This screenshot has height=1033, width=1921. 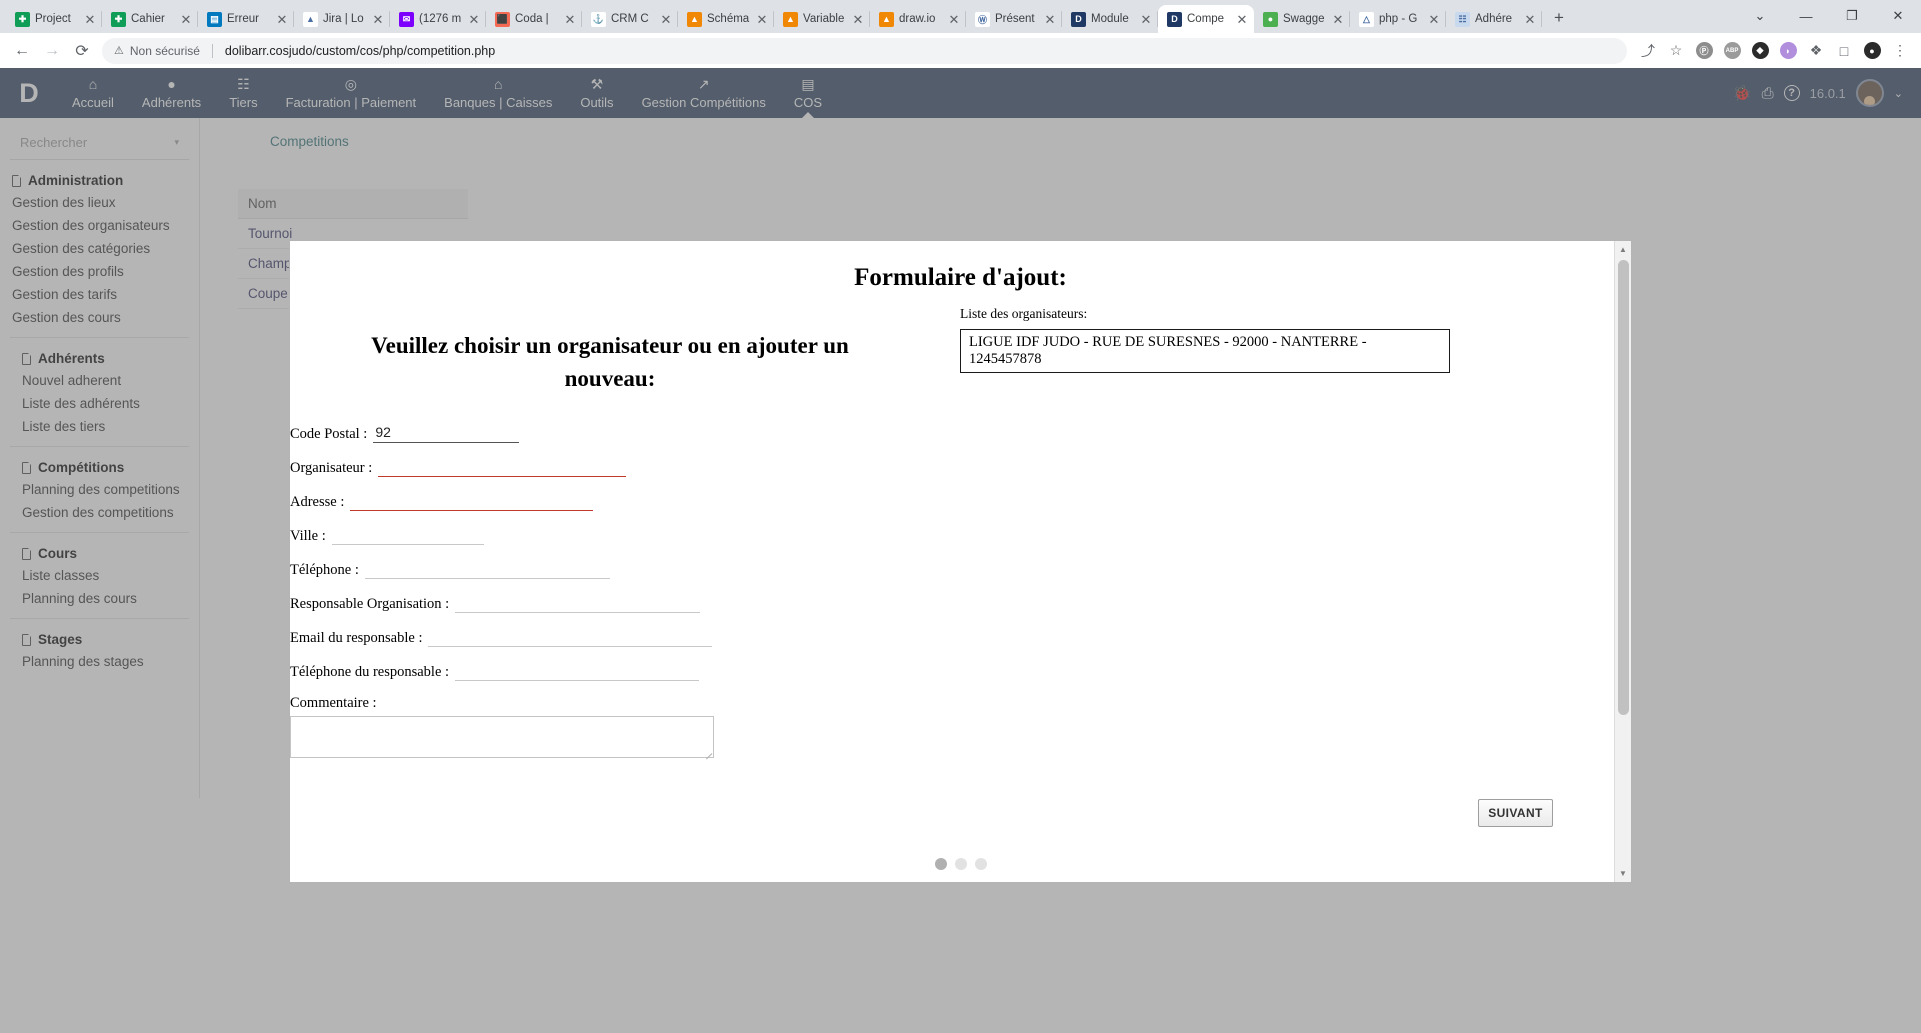 What do you see at coordinates (502, 467) in the screenshot?
I see `field-input-organisateur` at bounding box center [502, 467].